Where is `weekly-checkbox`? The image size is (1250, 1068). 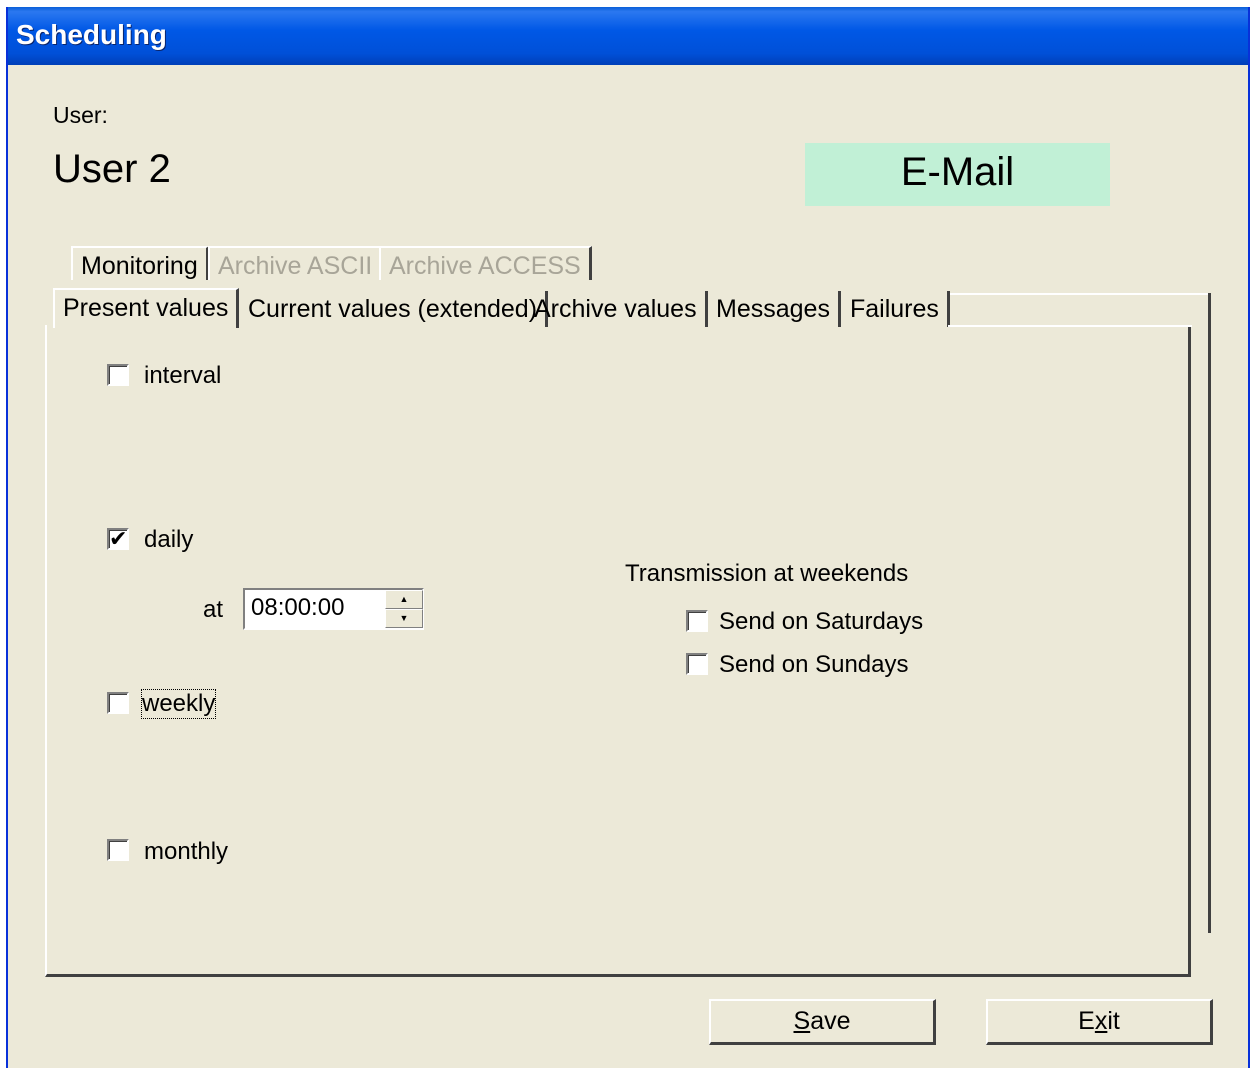 weekly-checkbox is located at coordinates (118, 703).